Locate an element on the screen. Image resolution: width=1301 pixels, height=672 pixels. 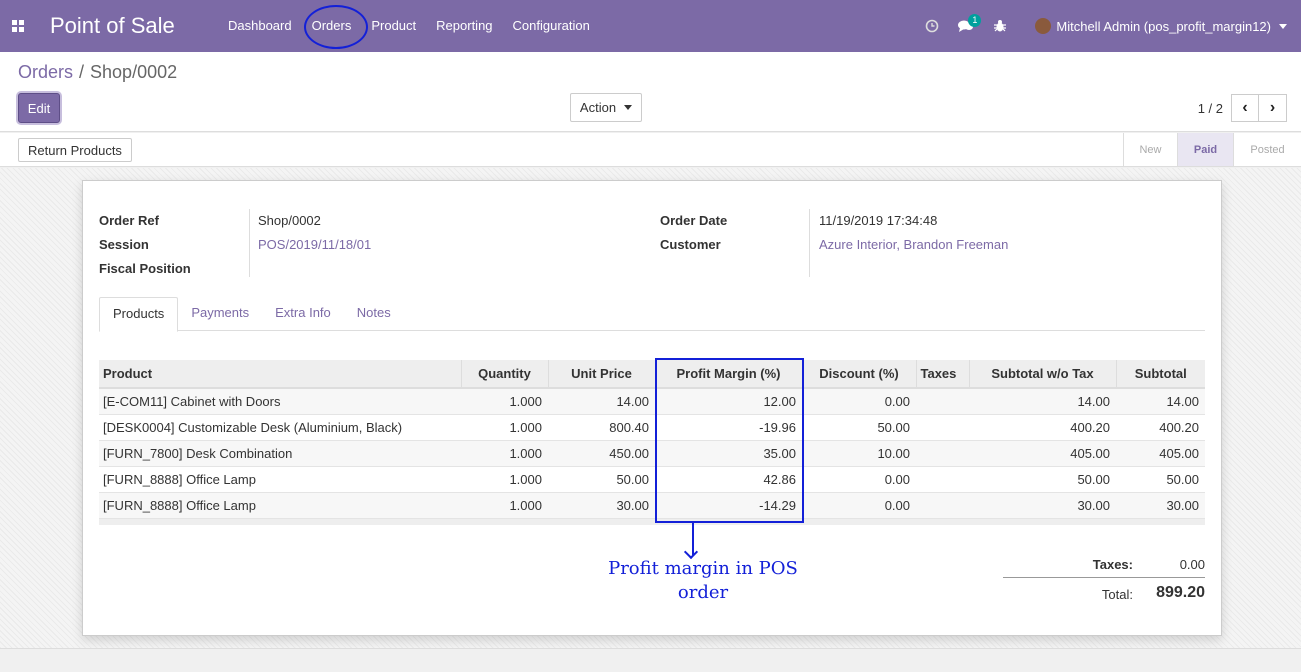
action-dropdown-button: Action is located at coordinates (606, 107).